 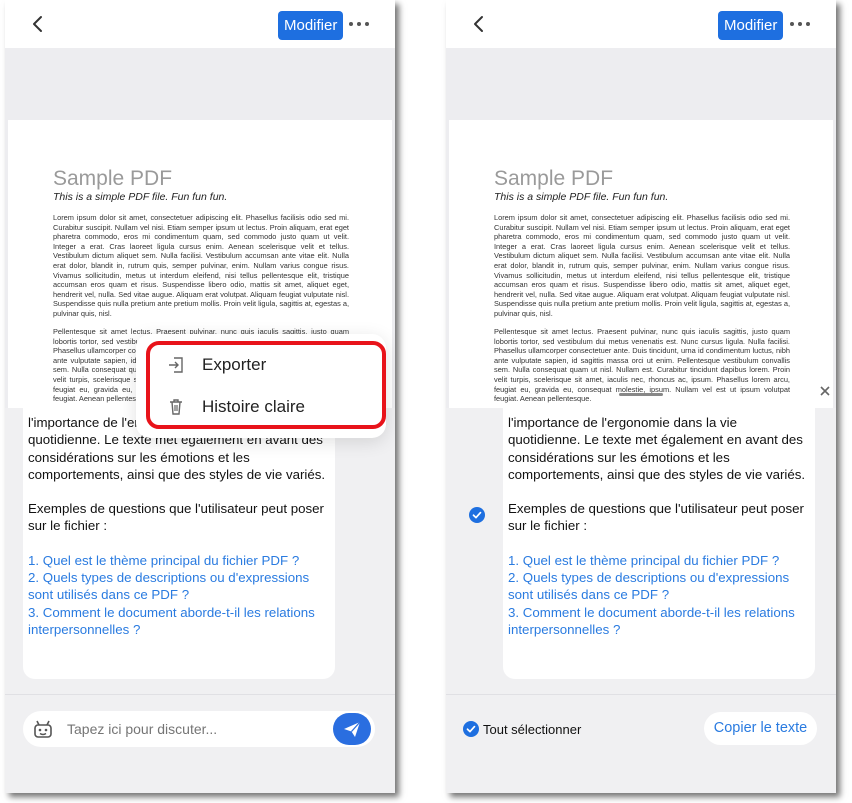 I want to click on chat-input, so click(x=192, y=729).